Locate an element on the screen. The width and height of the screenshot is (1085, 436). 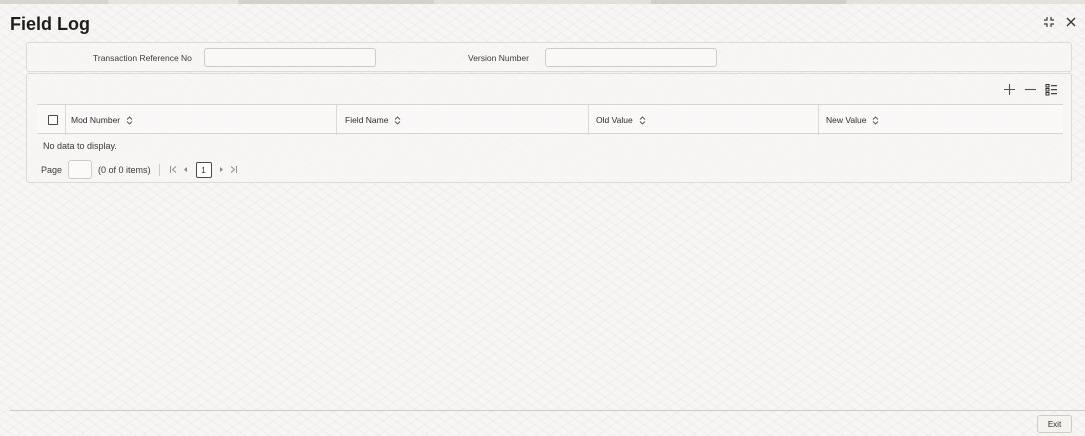
title-bar: Field Log is located at coordinates (50, 24).